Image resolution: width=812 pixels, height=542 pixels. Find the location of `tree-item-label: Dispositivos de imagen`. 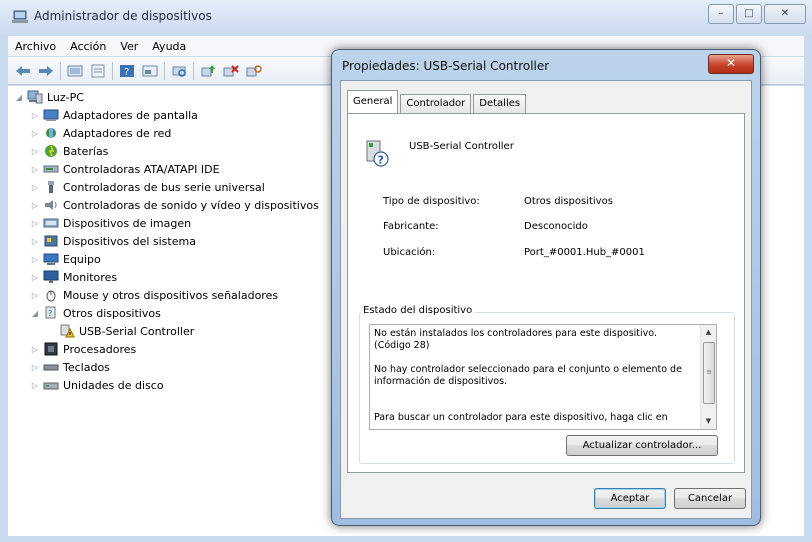

tree-item-label: Dispositivos de imagen is located at coordinates (127, 223).